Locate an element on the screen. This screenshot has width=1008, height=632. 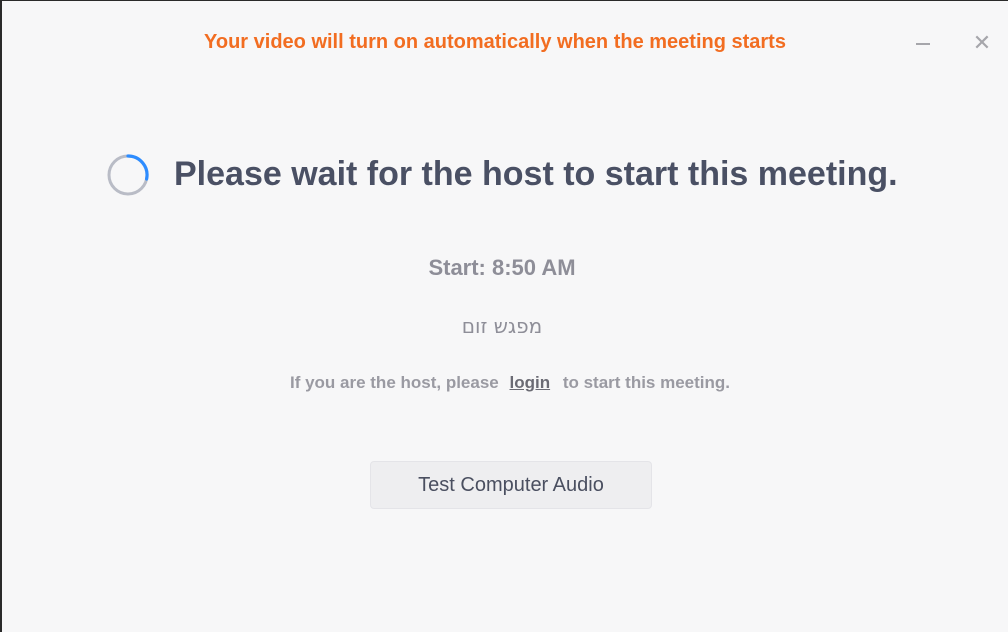
minimize-icon is located at coordinates (923, 44).